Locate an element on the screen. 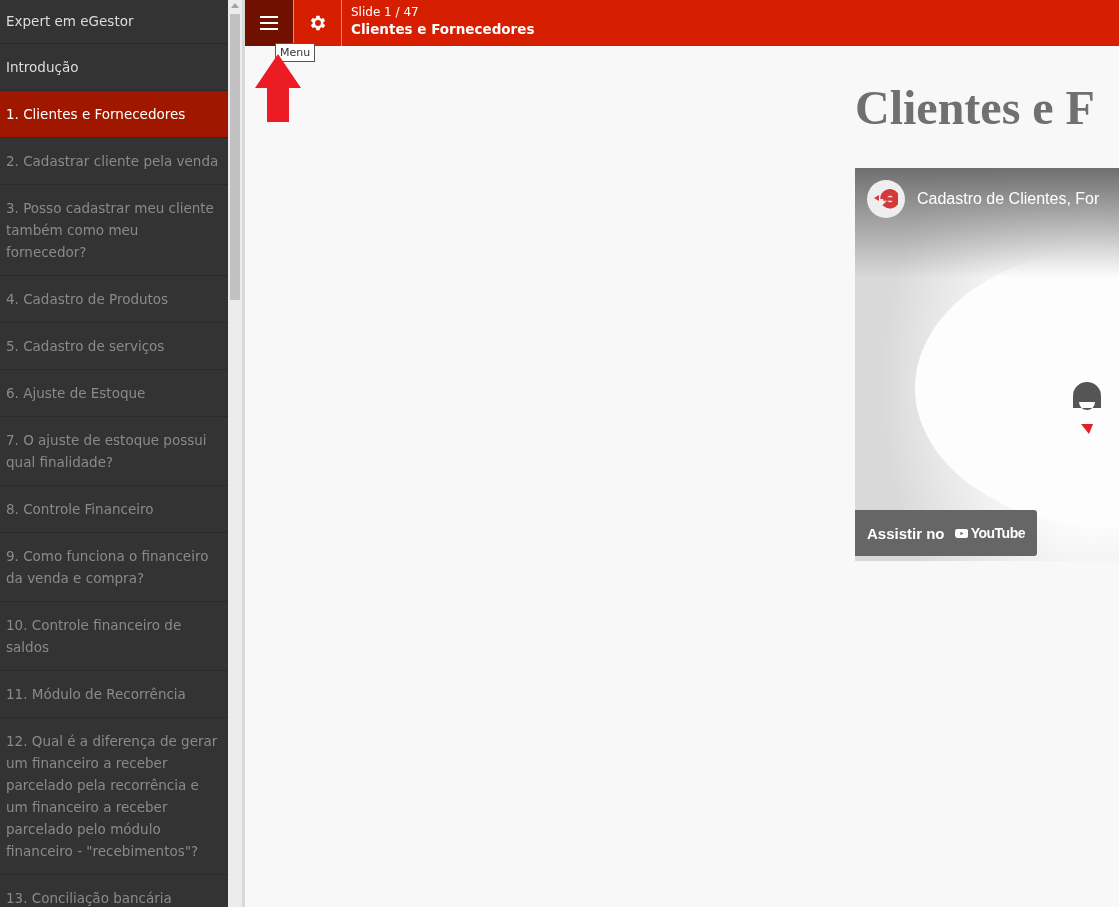 The image size is (1119, 907). slide-title: Clientes e Fornecedores is located at coordinates (443, 29).